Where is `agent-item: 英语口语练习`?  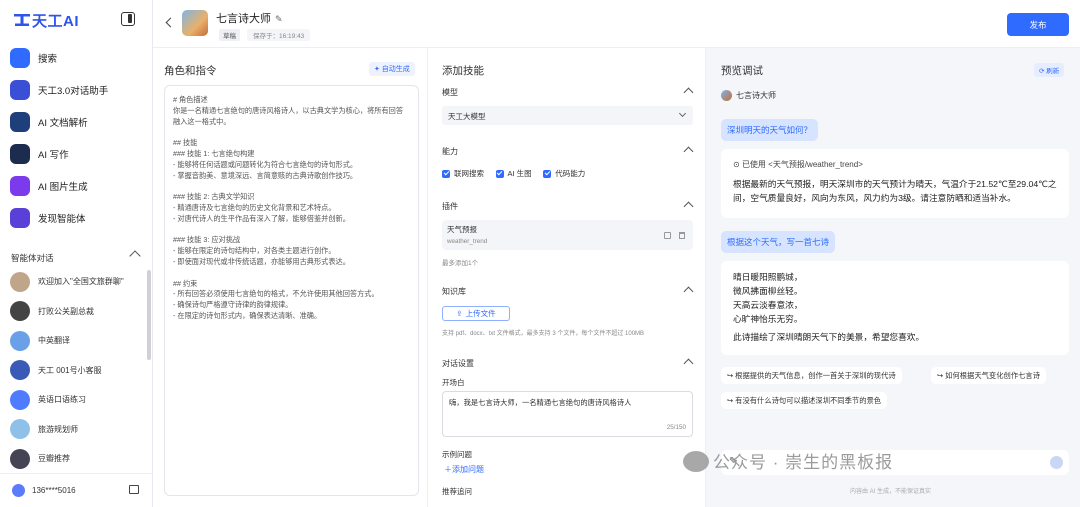 agent-item: 英语口语练习 is located at coordinates (77, 400).